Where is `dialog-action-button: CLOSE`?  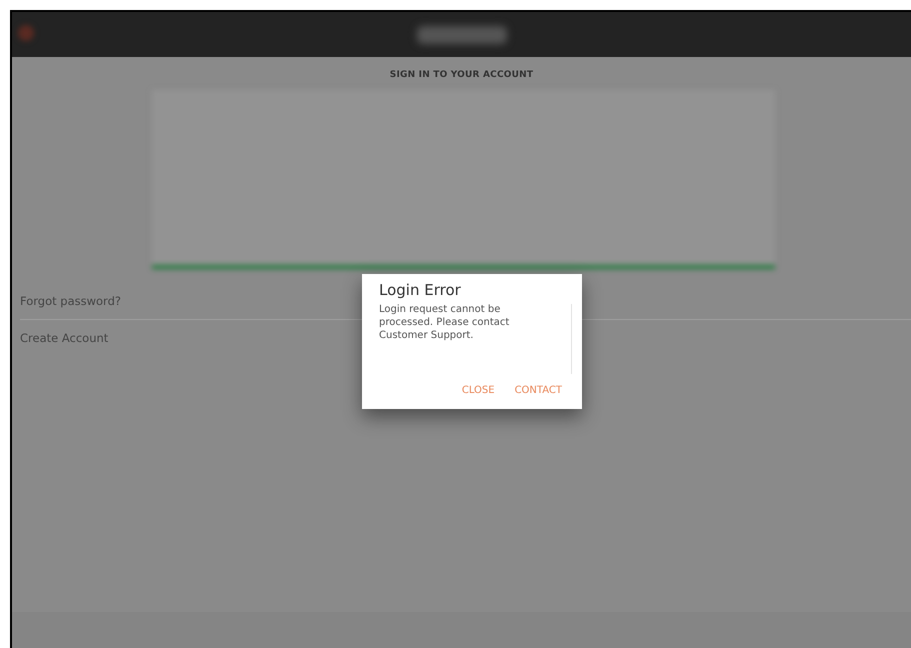
dialog-action-button: CLOSE is located at coordinates (478, 390).